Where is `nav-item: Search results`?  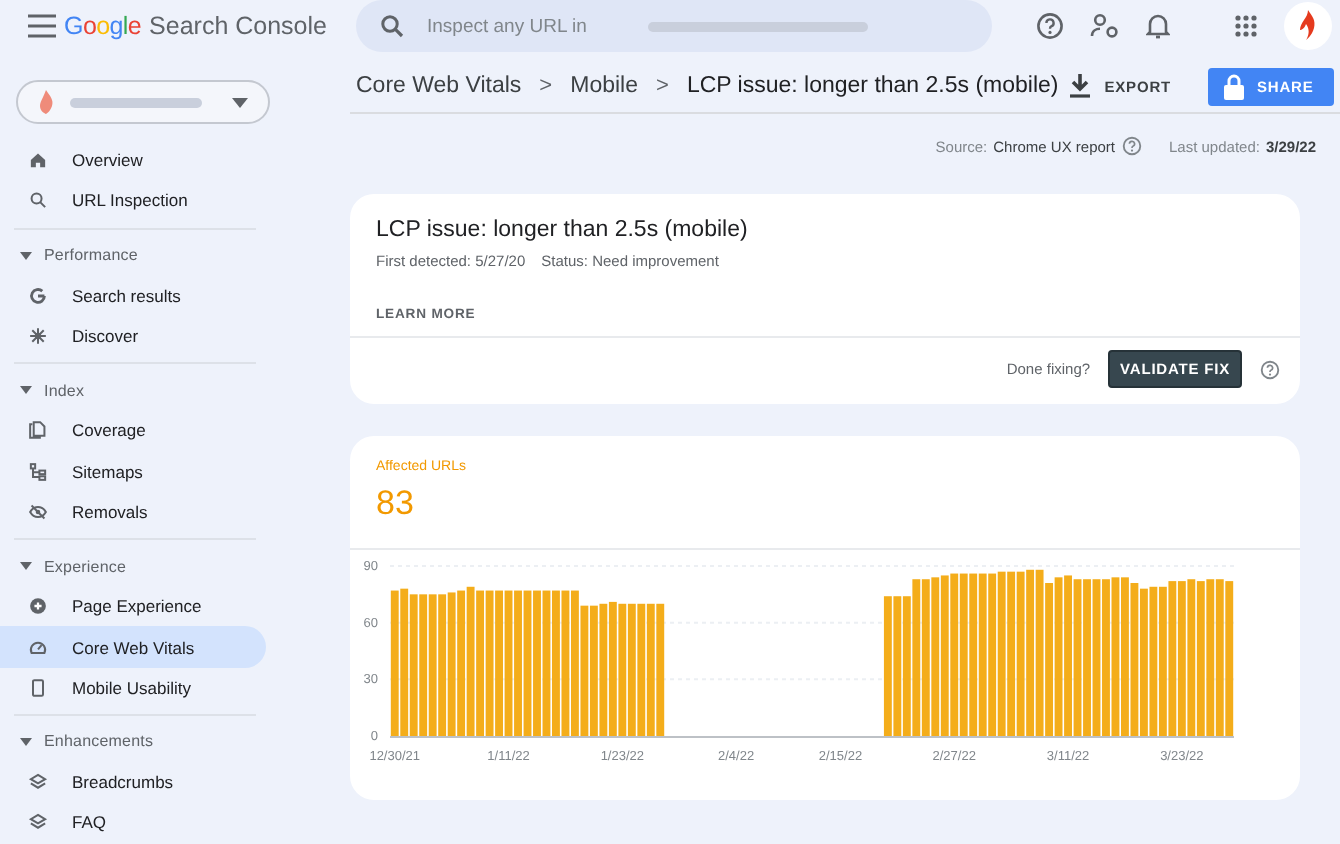 nav-item: Search results is located at coordinates (133, 295).